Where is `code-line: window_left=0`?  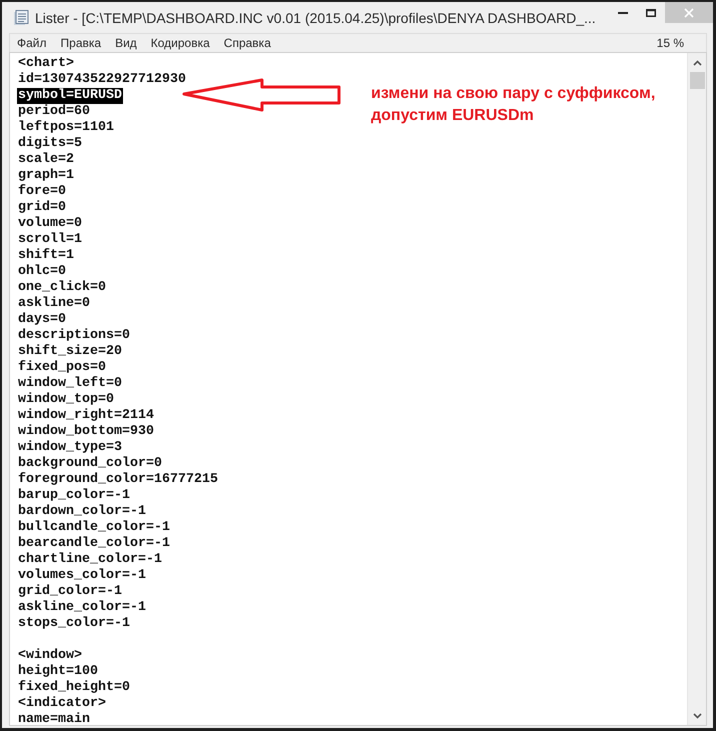 code-line: window_left=0 is located at coordinates (70, 384).